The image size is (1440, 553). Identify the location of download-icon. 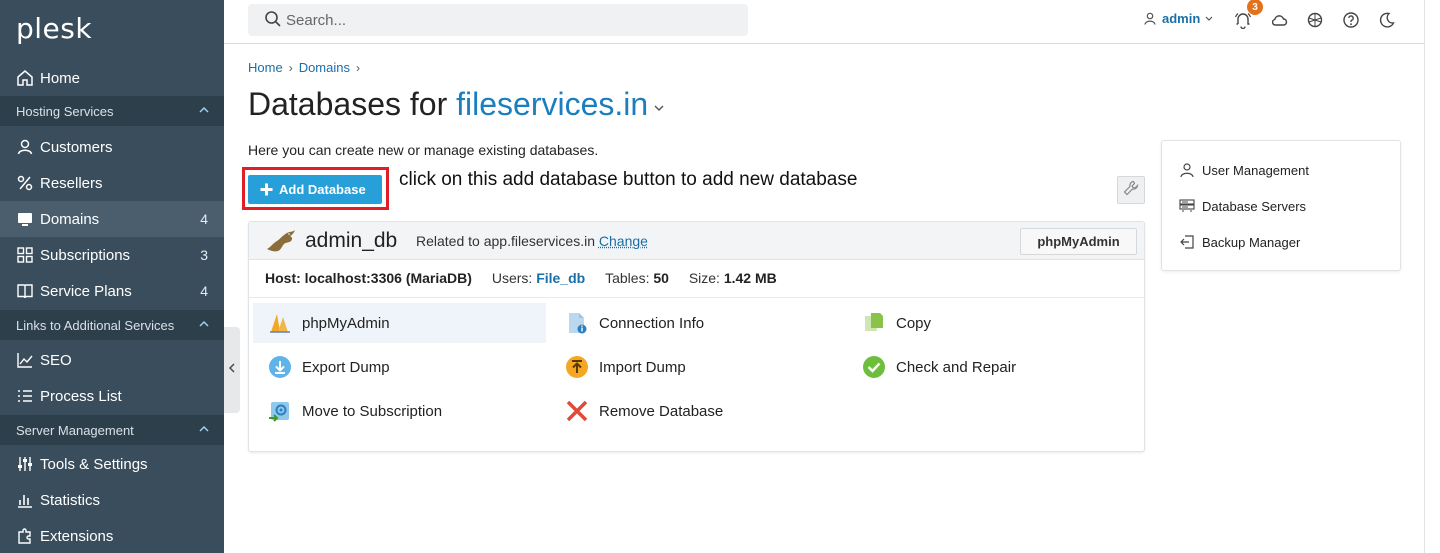
(280, 367).